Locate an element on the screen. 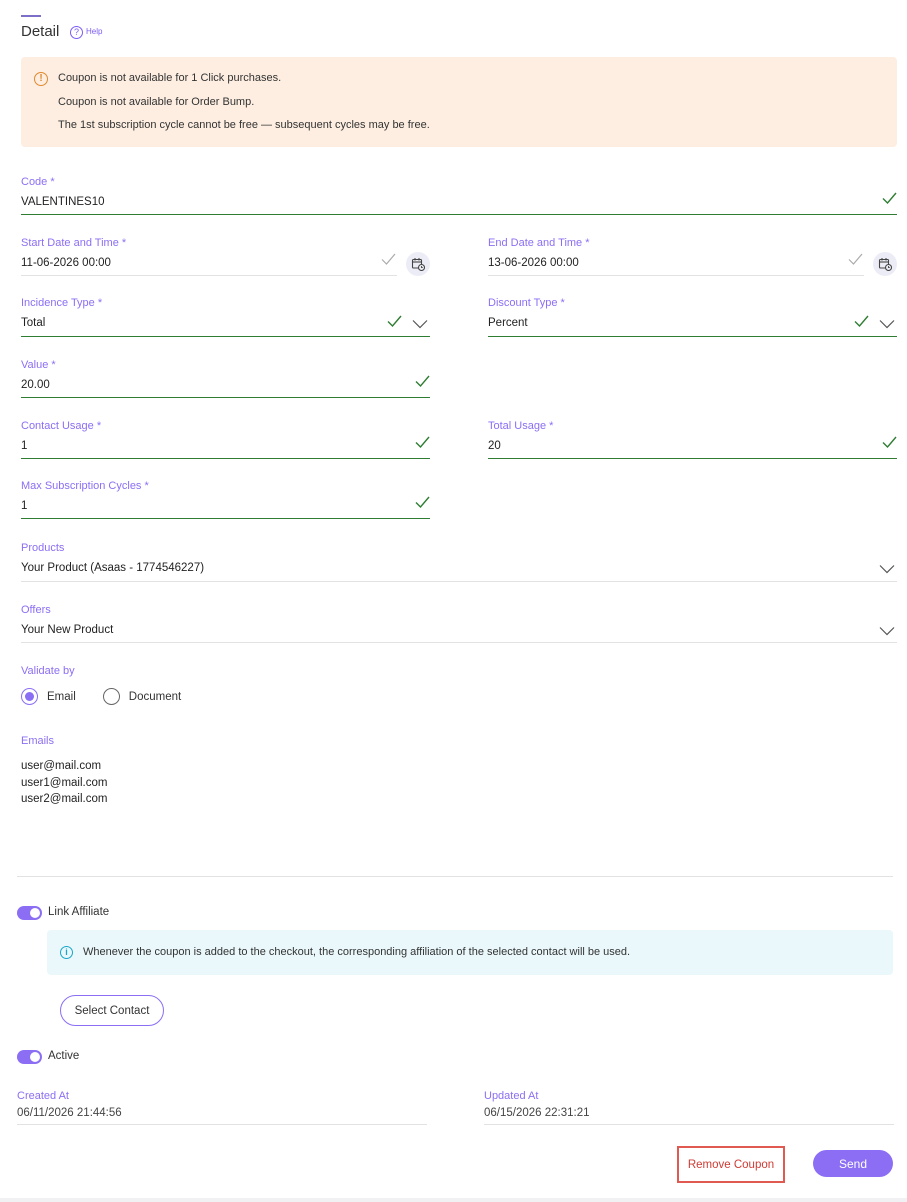  discount-type-value: Percent is located at coordinates (508, 323).